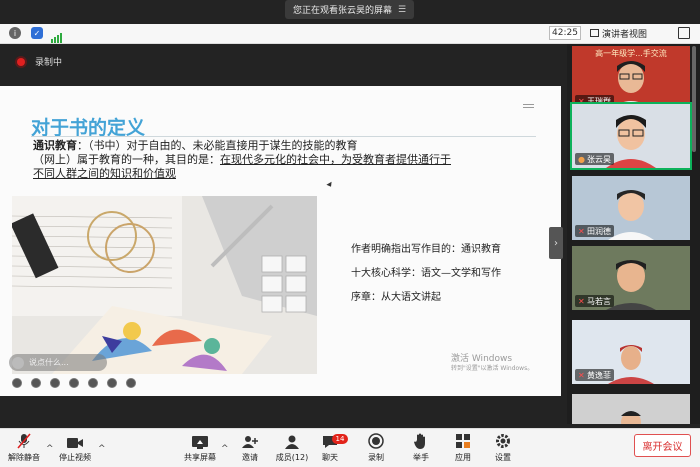  I want to click on comment-icon, so click(112, 383).